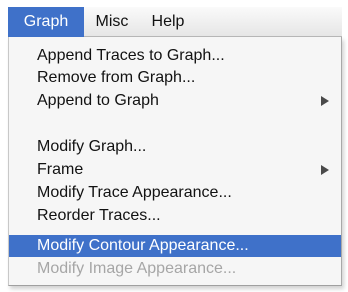 The width and height of the screenshot is (348, 292). What do you see at coordinates (60, 169) in the screenshot?
I see `menu-item-label: Frame` at bounding box center [60, 169].